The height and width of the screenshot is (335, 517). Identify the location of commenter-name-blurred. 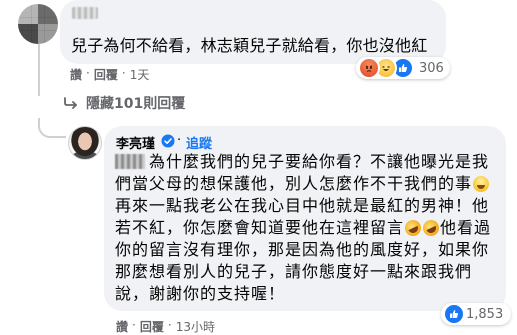
(85, 13).